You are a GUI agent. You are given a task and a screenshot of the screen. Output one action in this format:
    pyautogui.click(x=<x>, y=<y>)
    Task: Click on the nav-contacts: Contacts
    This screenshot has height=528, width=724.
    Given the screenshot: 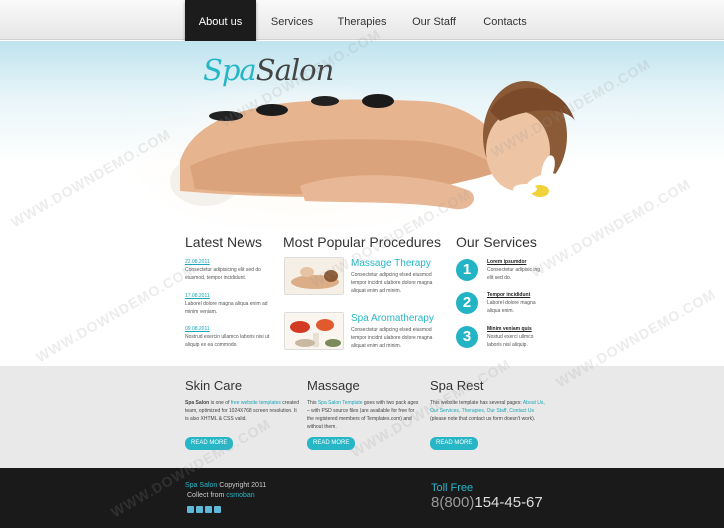 What is the action you would take?
    pyautogui.click(x=505, y=20)
    